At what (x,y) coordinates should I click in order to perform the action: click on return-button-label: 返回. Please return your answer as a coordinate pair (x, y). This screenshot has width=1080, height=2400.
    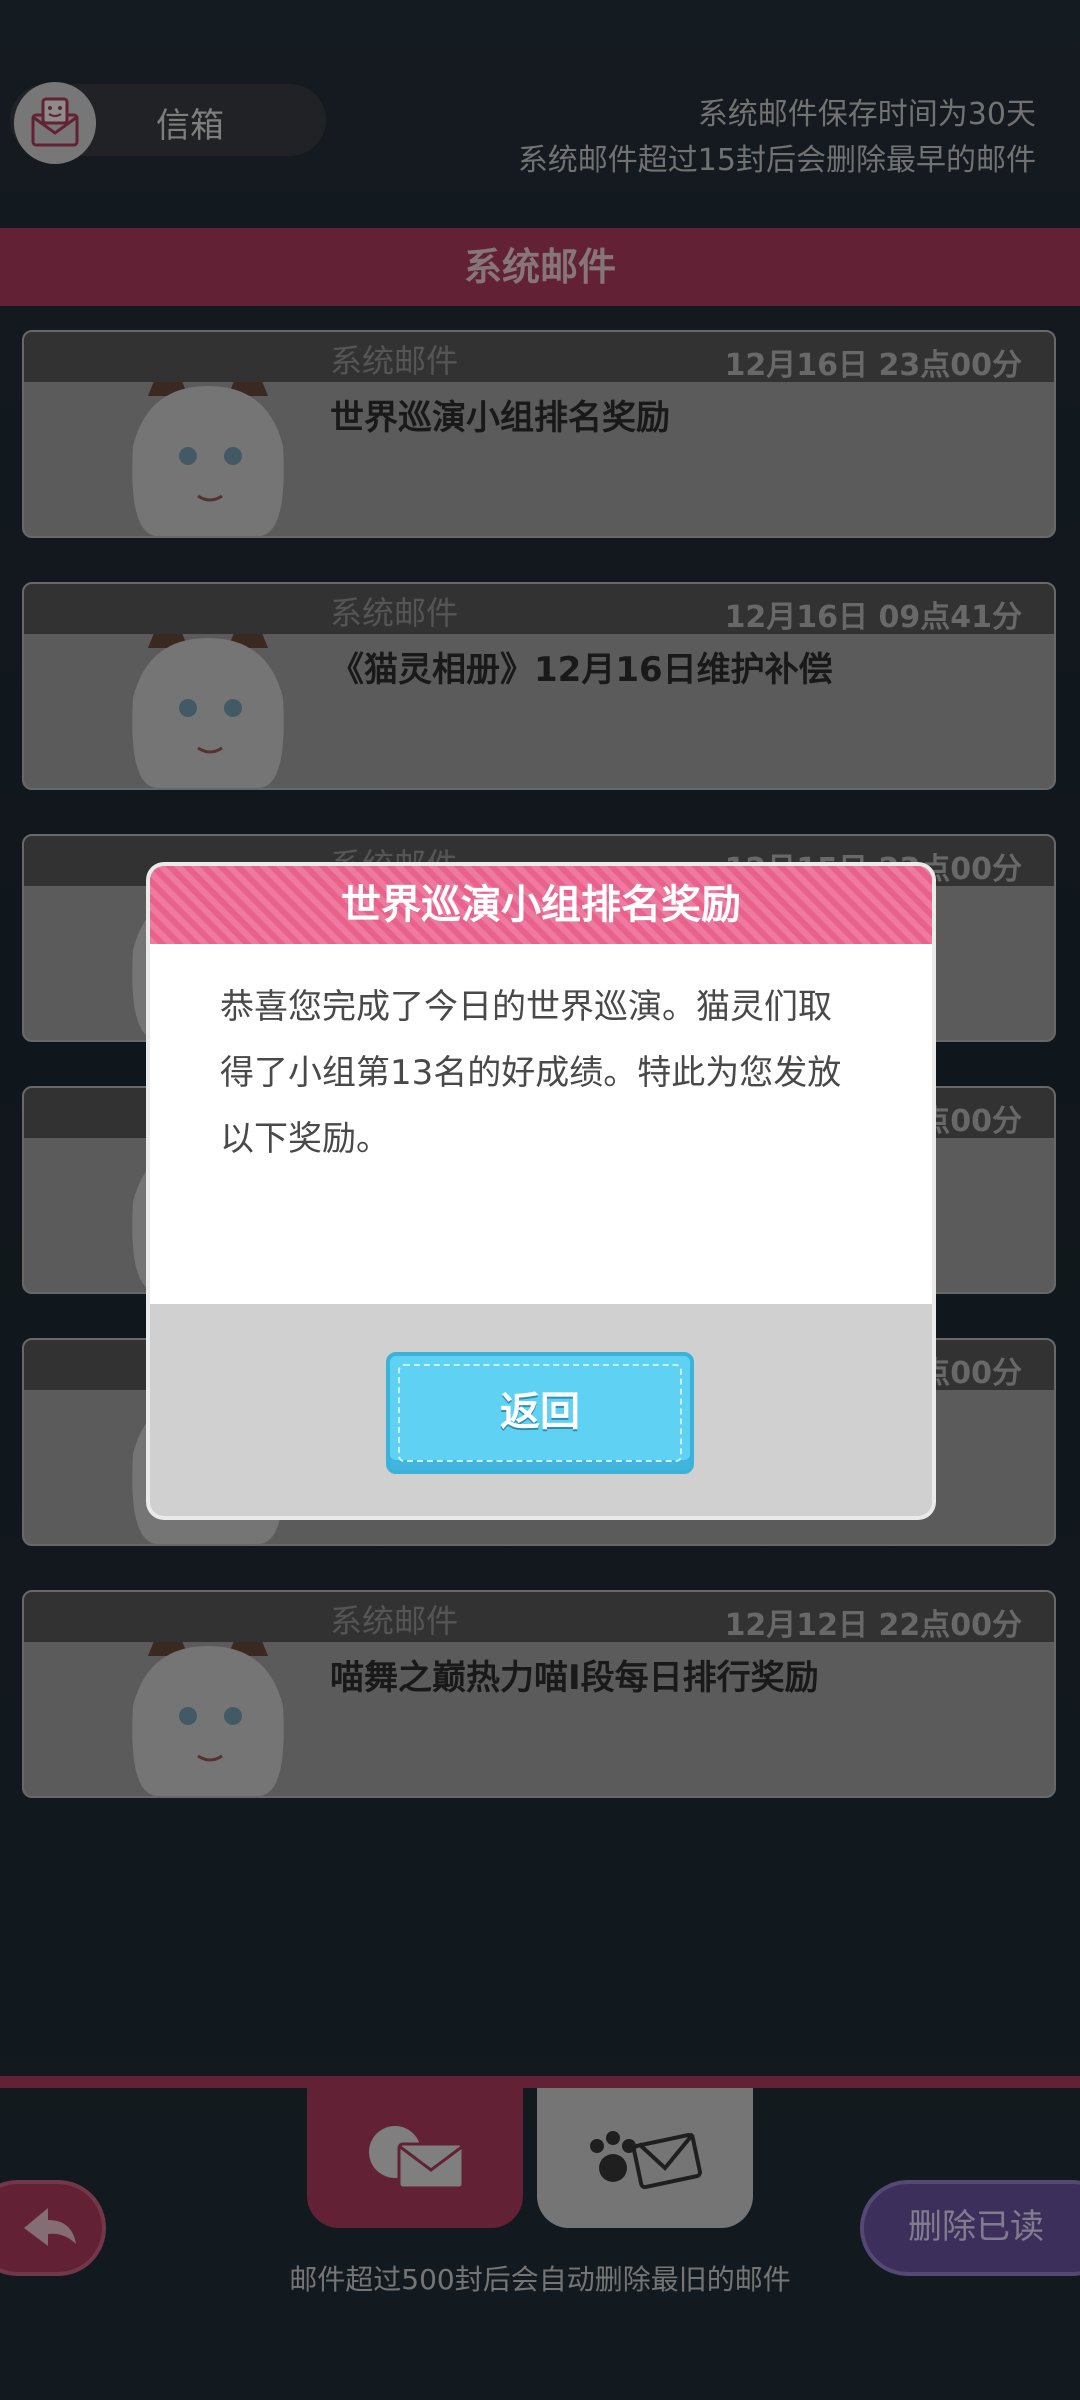
    Looking at the image, I should click on (540, 1412).